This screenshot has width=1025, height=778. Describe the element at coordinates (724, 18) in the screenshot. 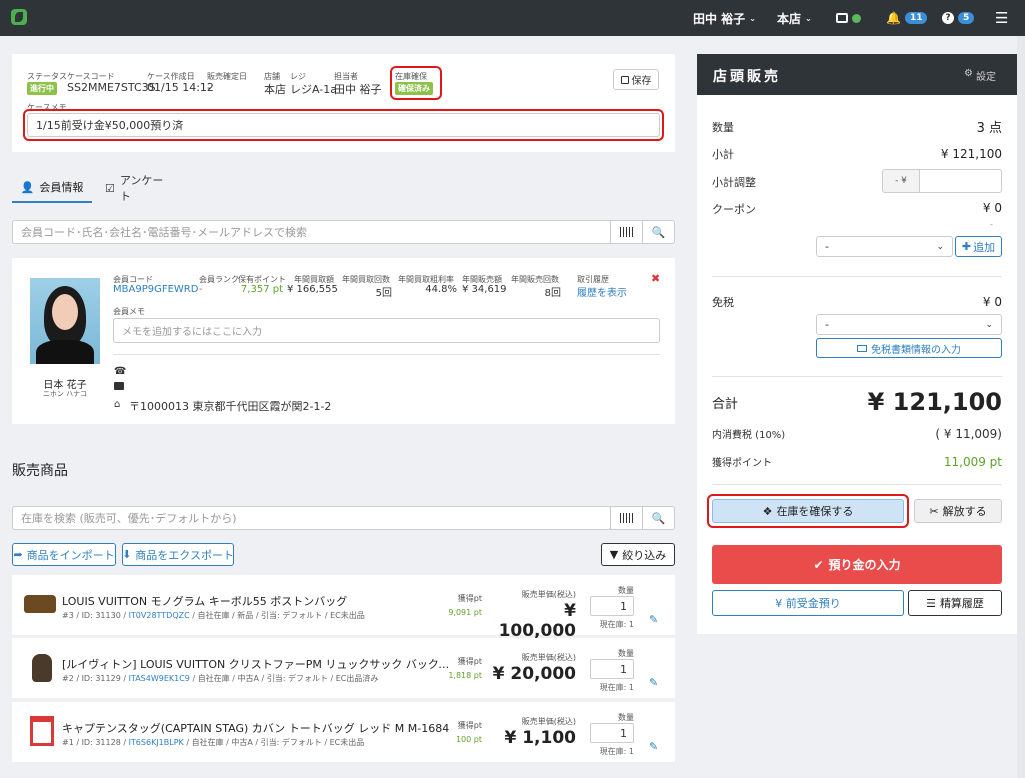

I see `user-menu: 田中 裕子 ⌄` at that location.